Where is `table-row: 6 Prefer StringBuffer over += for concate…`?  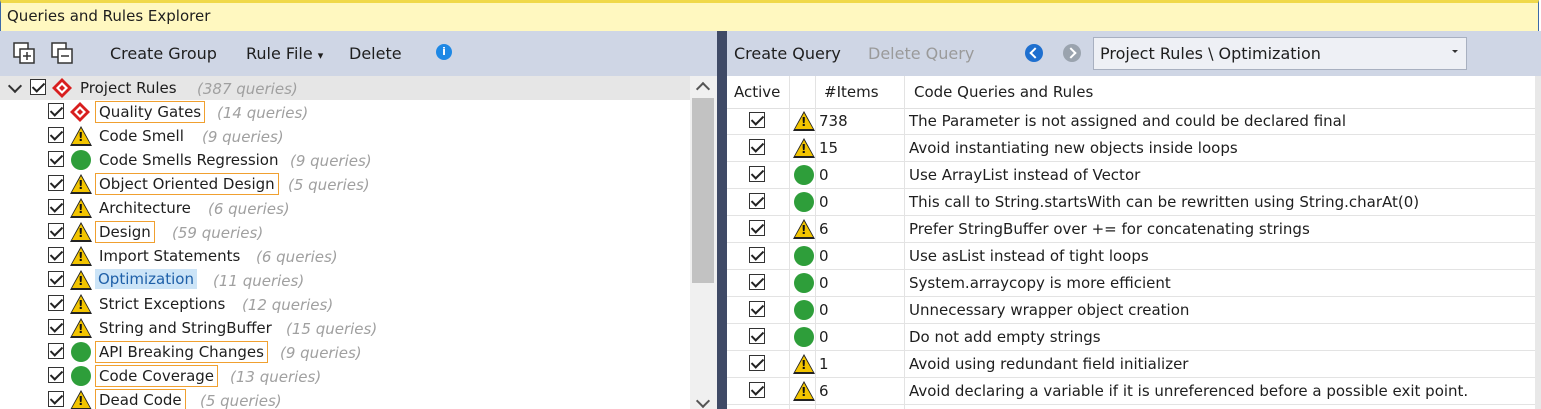 table-row: 6 Prefer StringBuffer over += for concate… is located at coordinates (1131, 229).